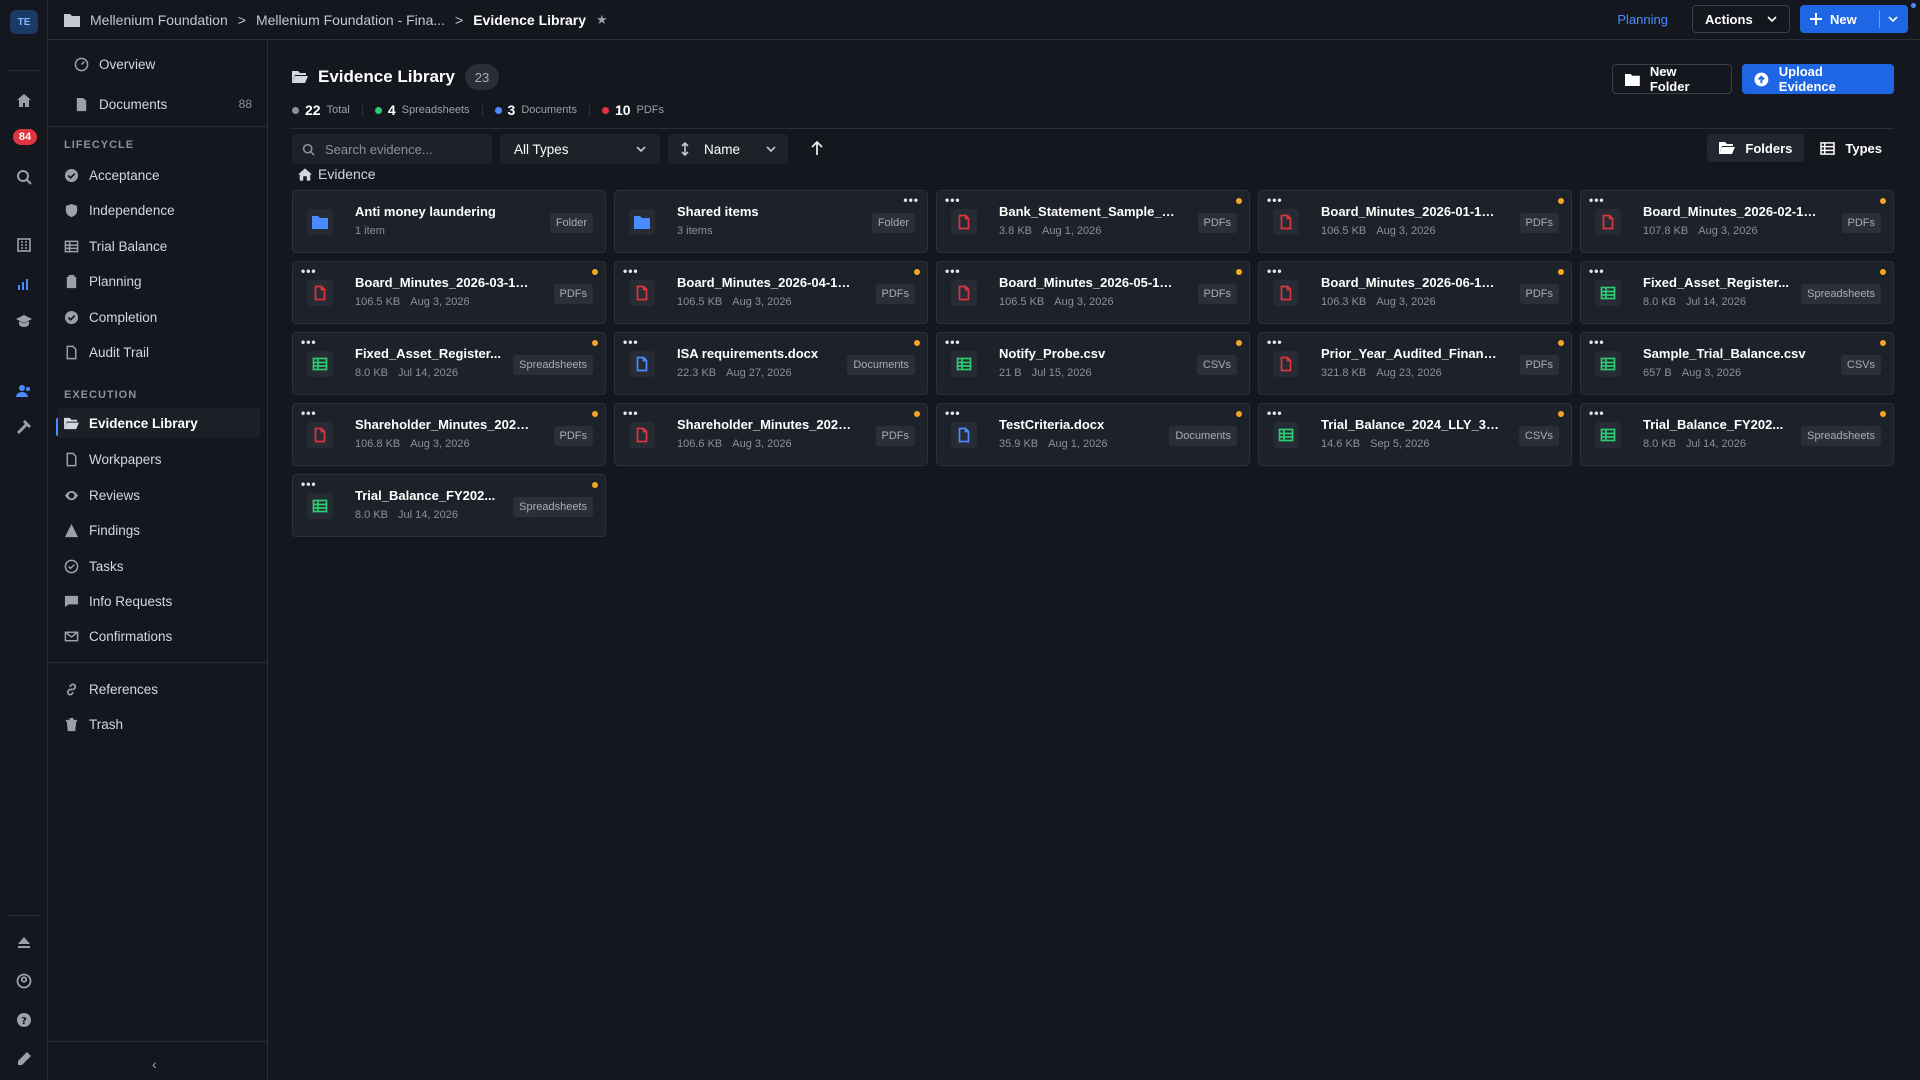 This screenshot has width=1920, height=1080. What do you see at coordinates (162, 724) in the screenshot?
I see `sidebar-item-trash: Trash` at bounding box center [162, 724].